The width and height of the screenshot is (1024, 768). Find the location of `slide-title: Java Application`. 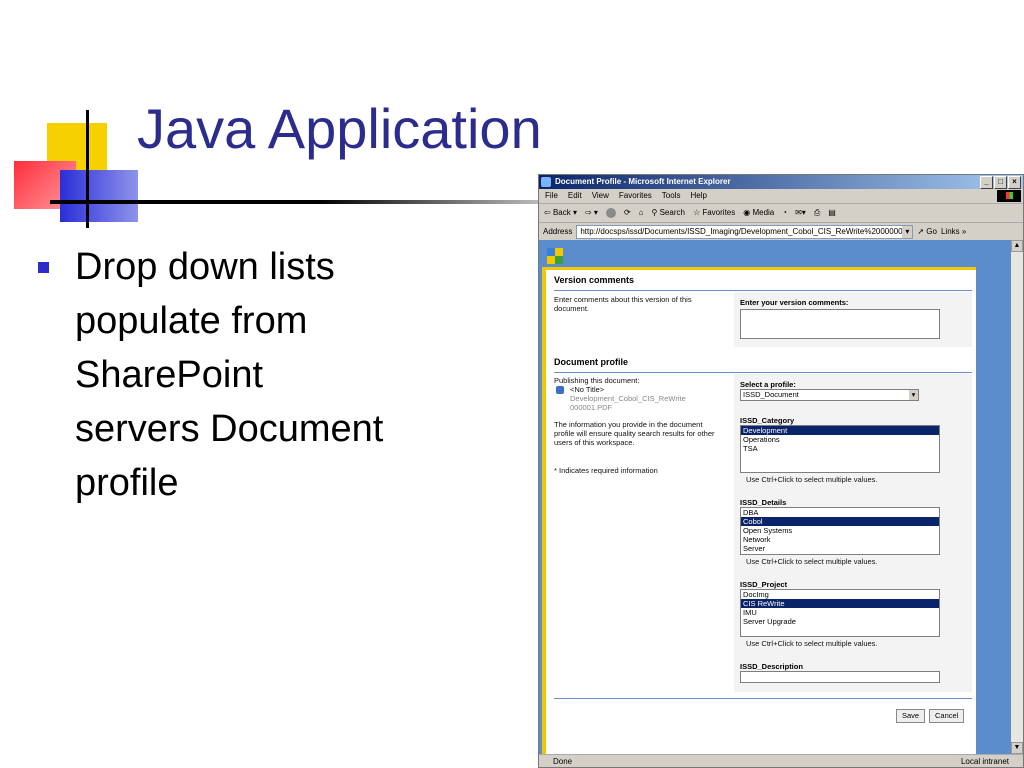

slide-title: Java Application is located at coordinates (339, 128).